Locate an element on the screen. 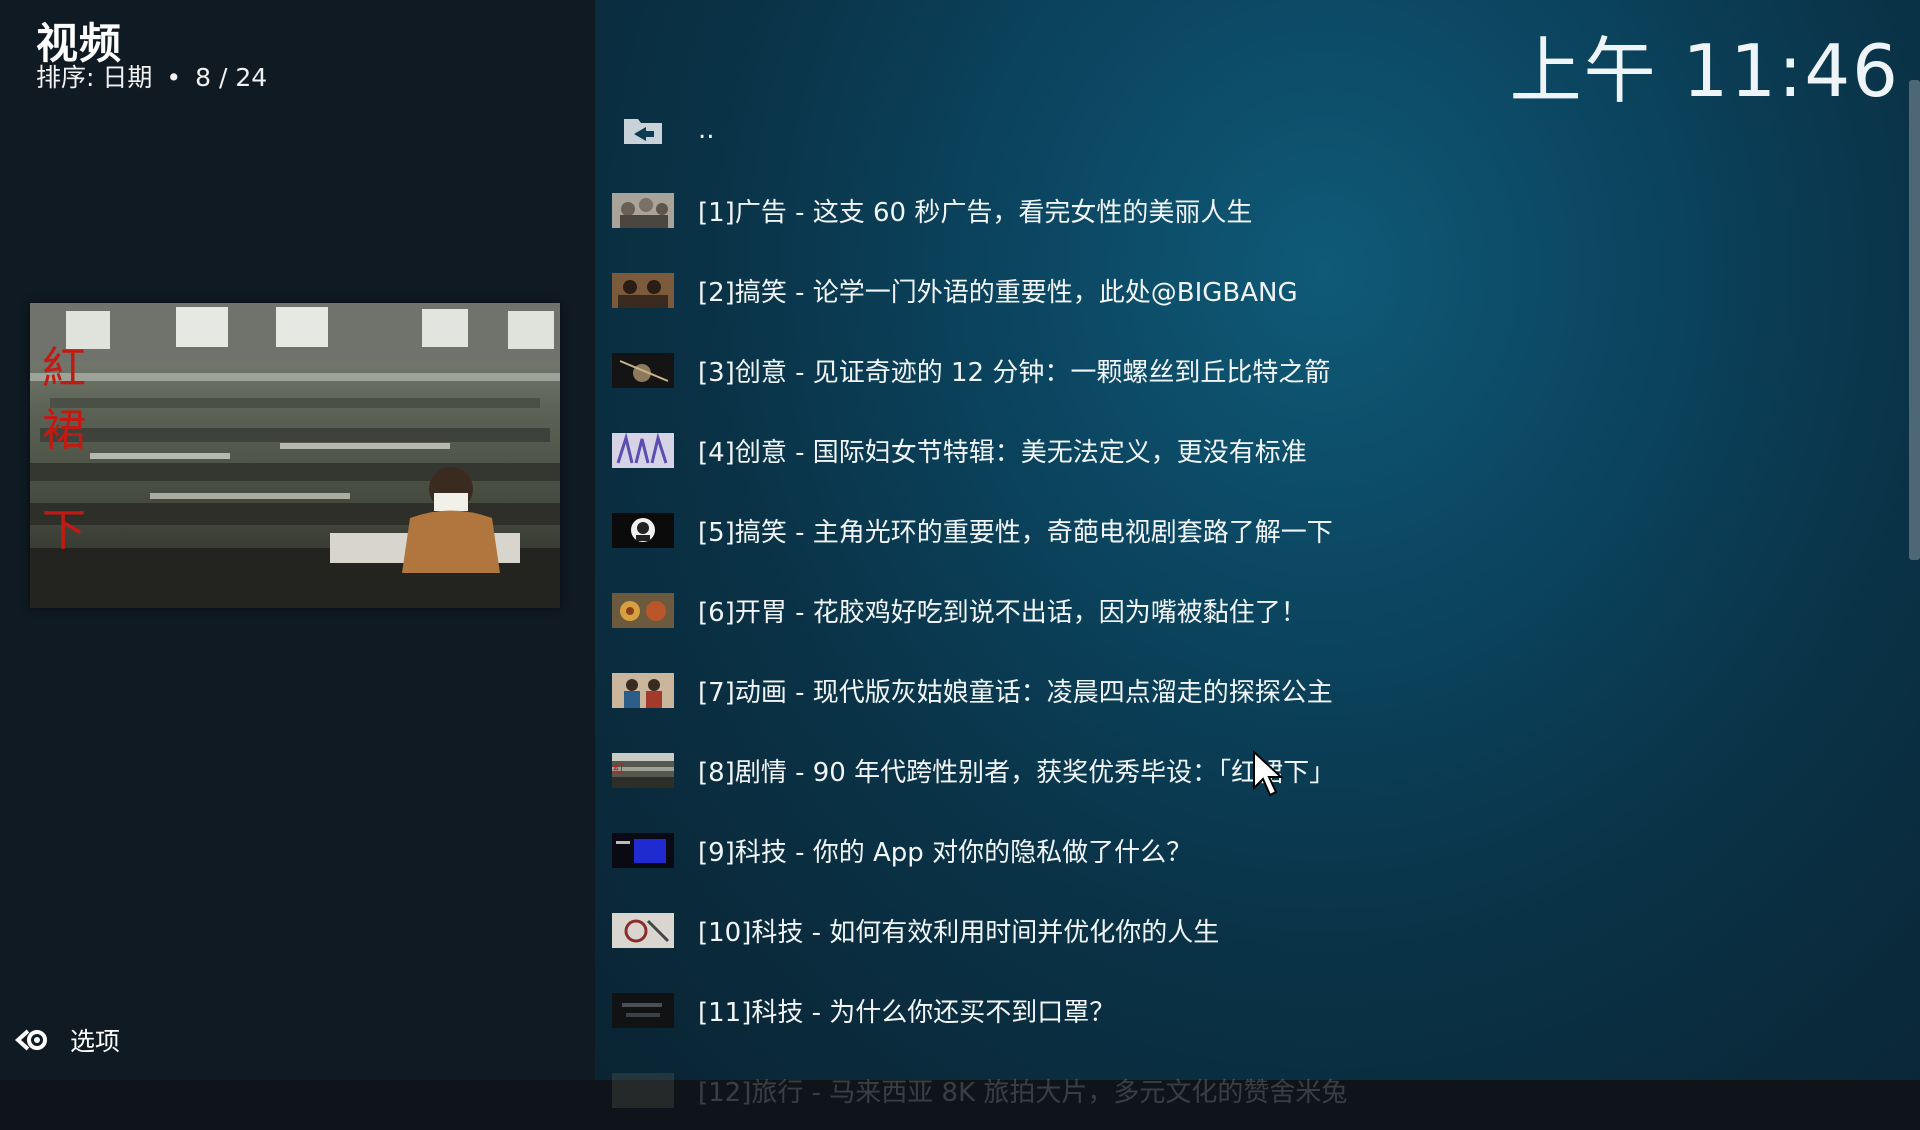 The width and height of the screenshot is (1920, 1130). list-item: [5]搞笑 - 主角光环的重要性，奇葩电视剧套路了解一下 is located at coordinates (1257, 530).